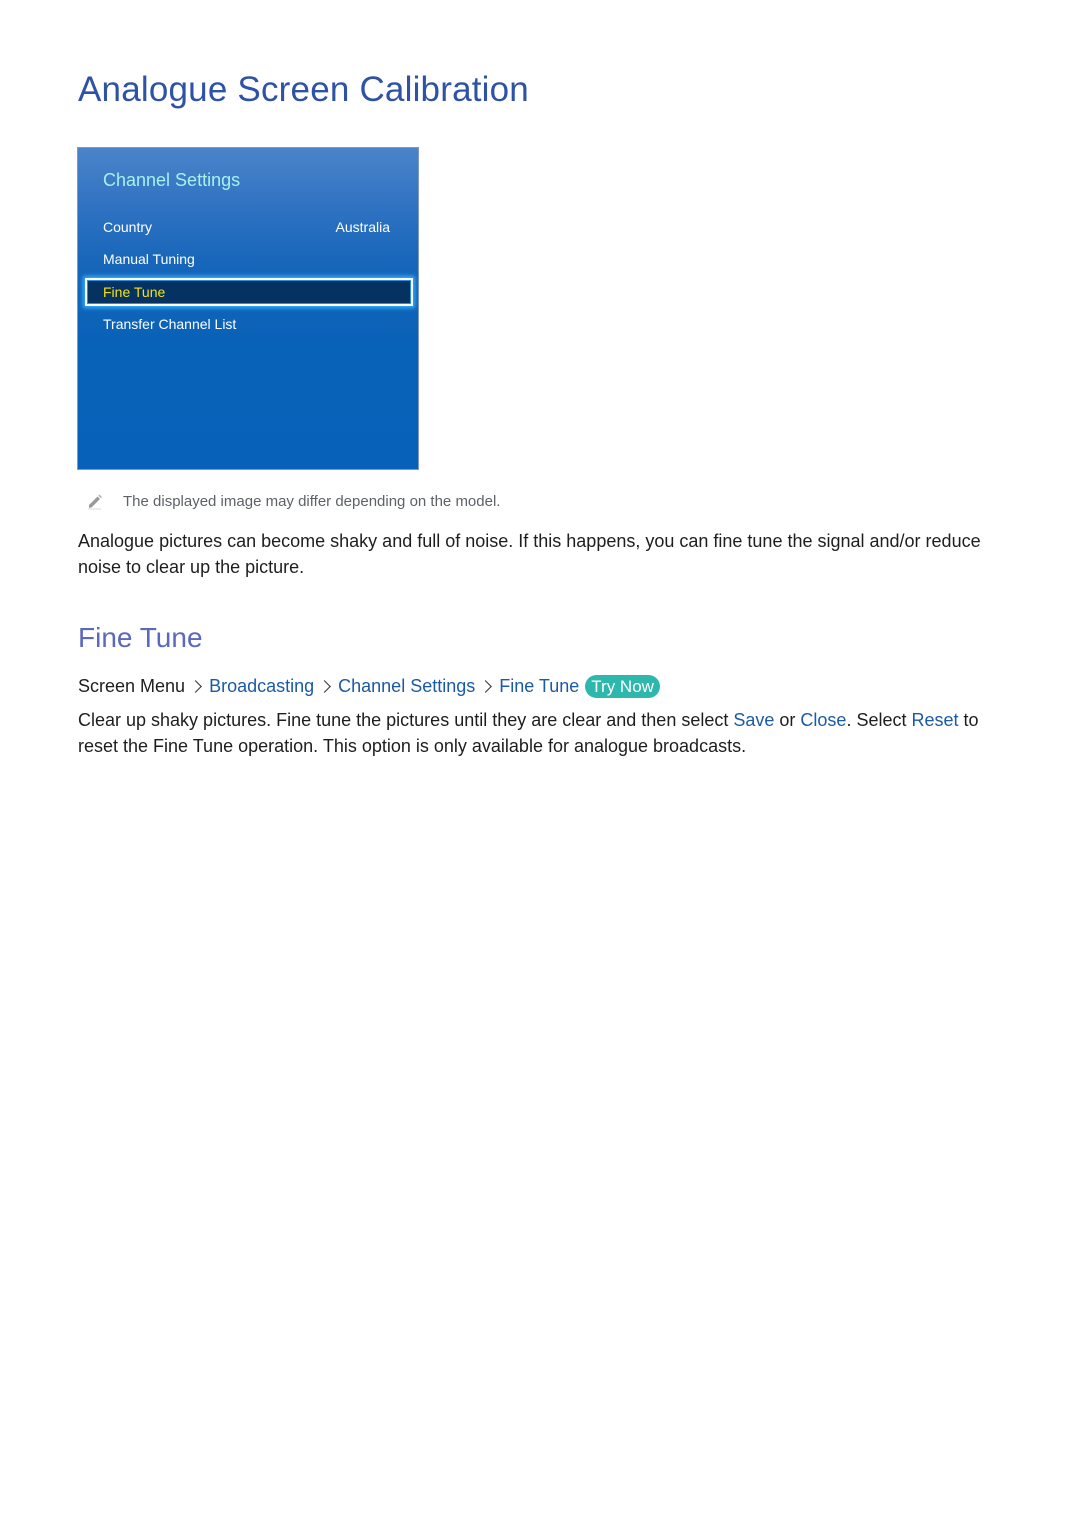 This screenshot has width=1080, height=1527. Describe the element at coordinates (95, 502) in the screenshot. I see `pencil-icon` at that location.